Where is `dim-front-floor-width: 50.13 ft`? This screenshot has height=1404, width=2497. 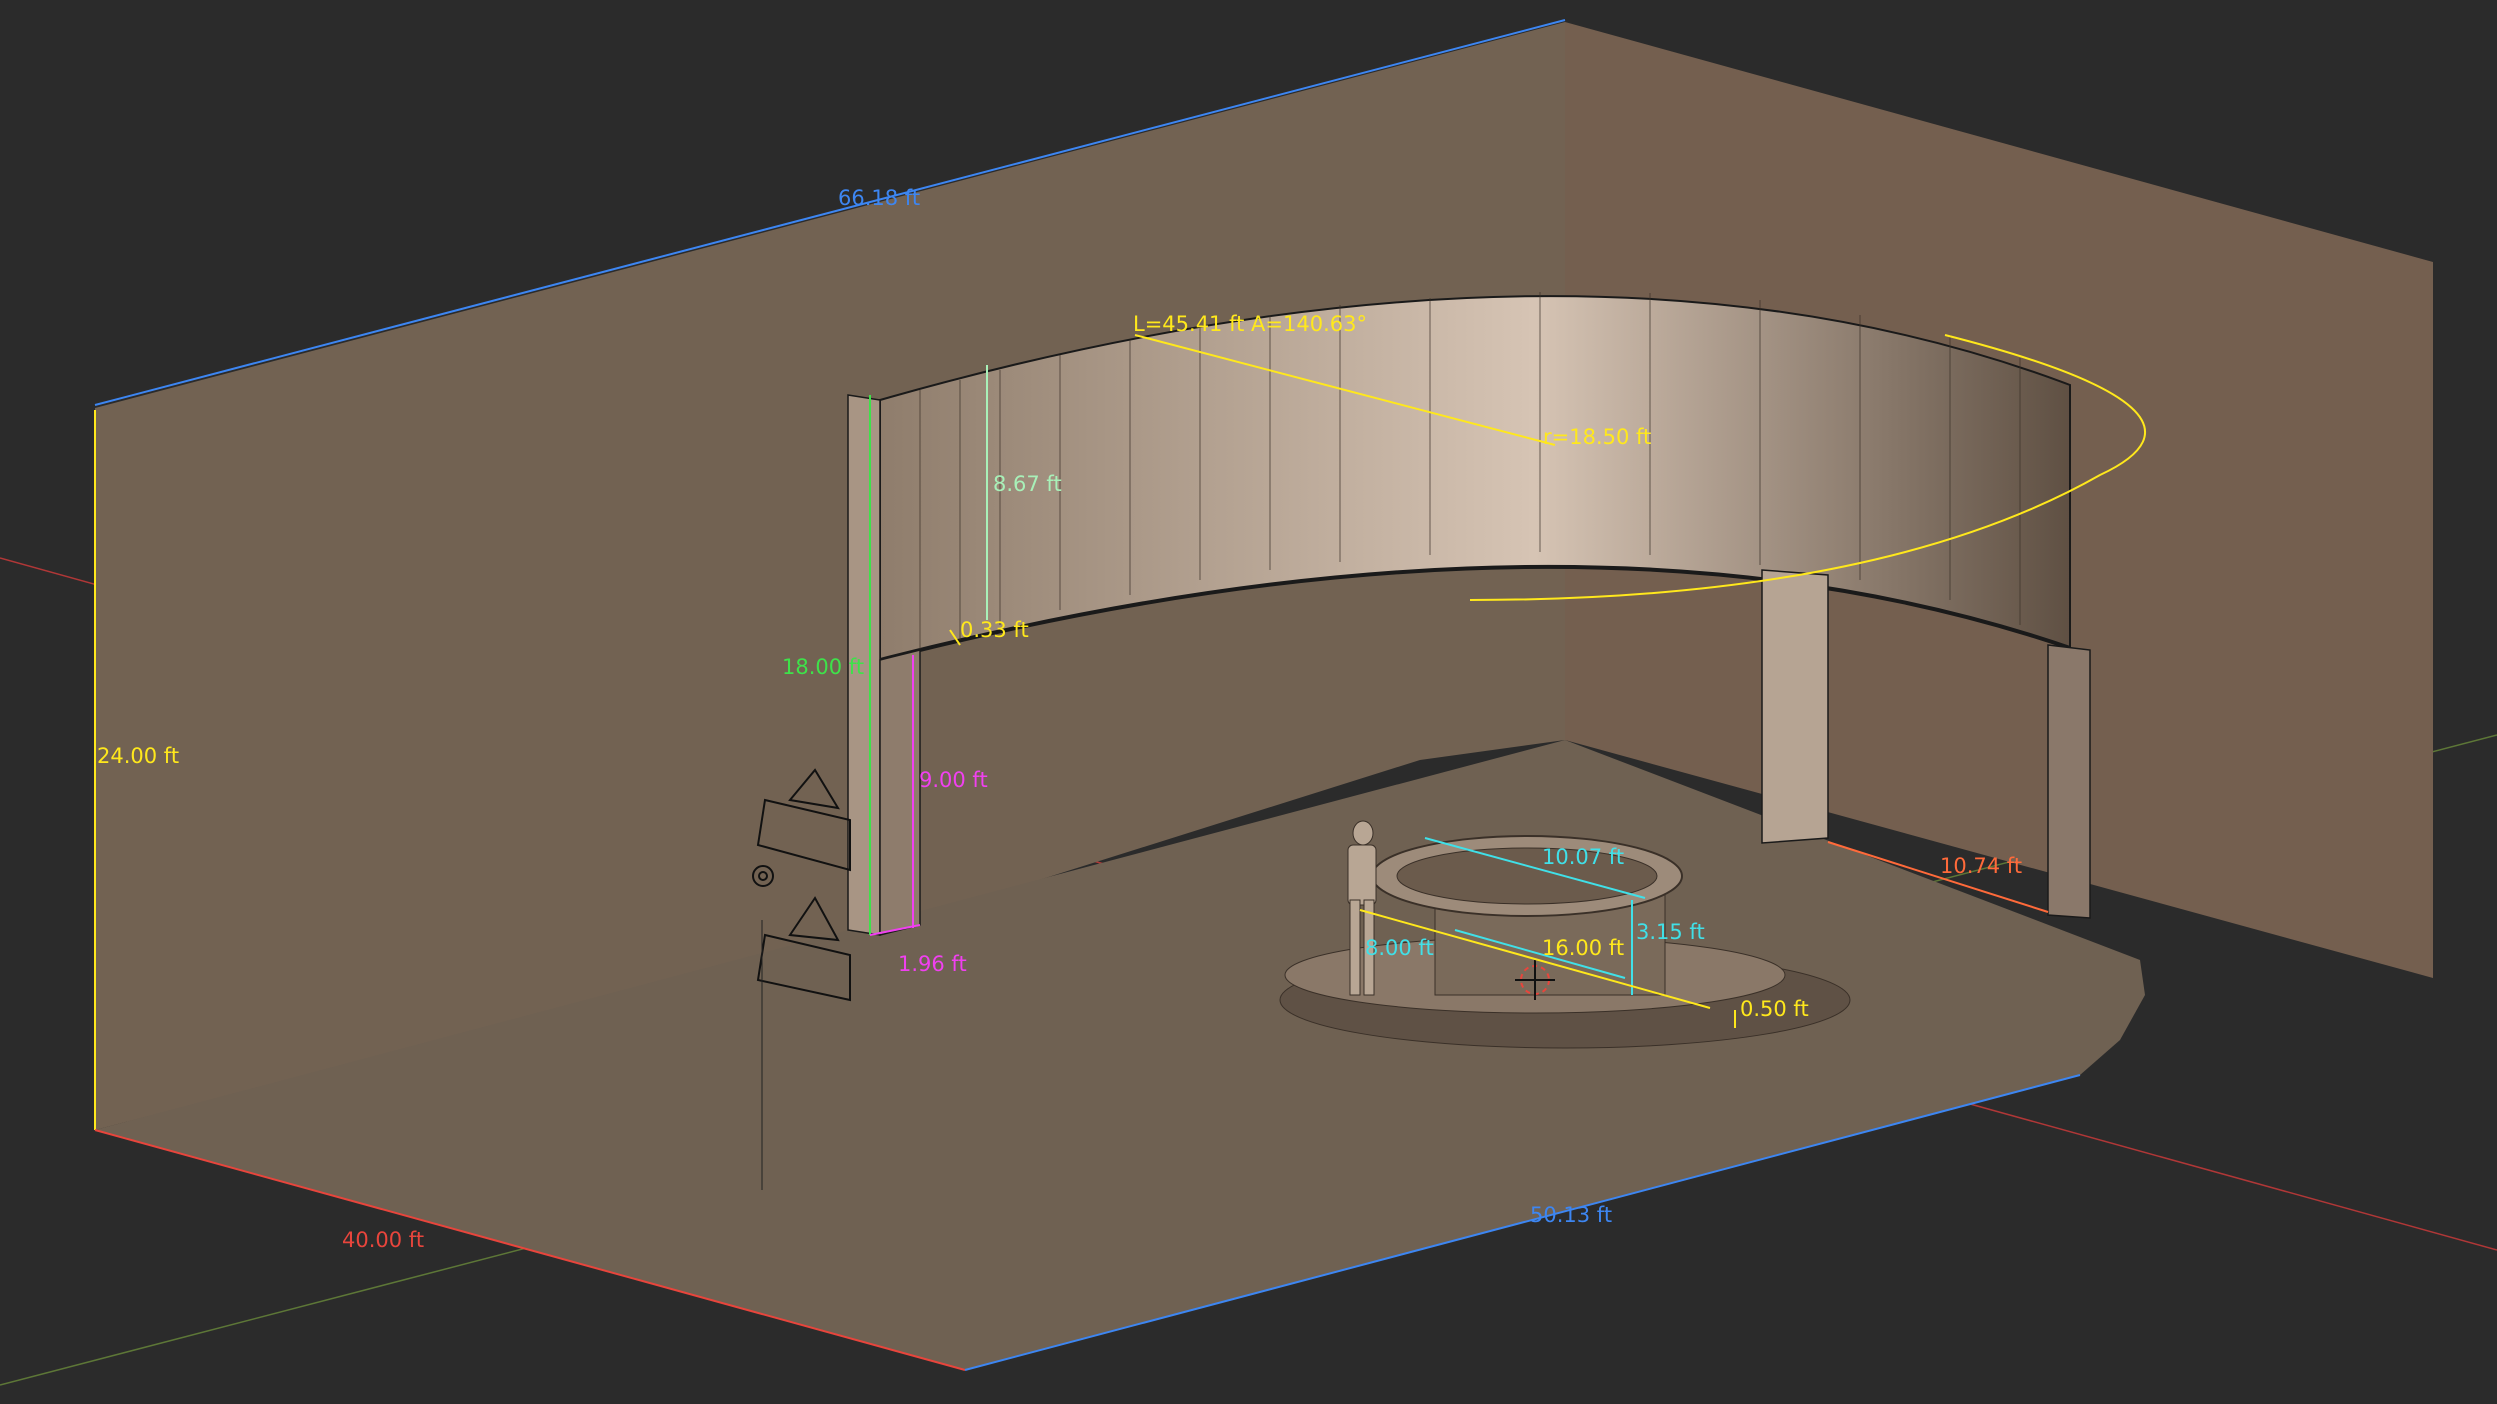
dim-front-floor-width: 50.13 ft is located at coordinates (1571, 1215).